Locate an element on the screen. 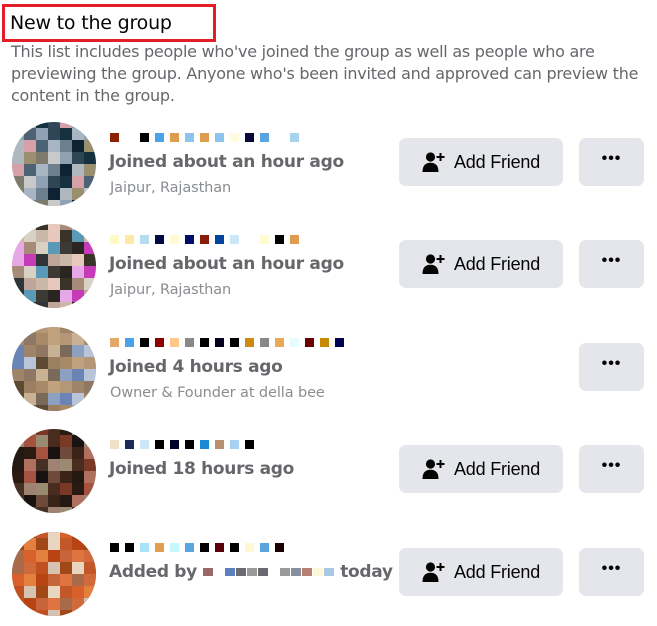 This screenshot has height=626, width=657. add-person-icon is located at coordinates (433, 572).